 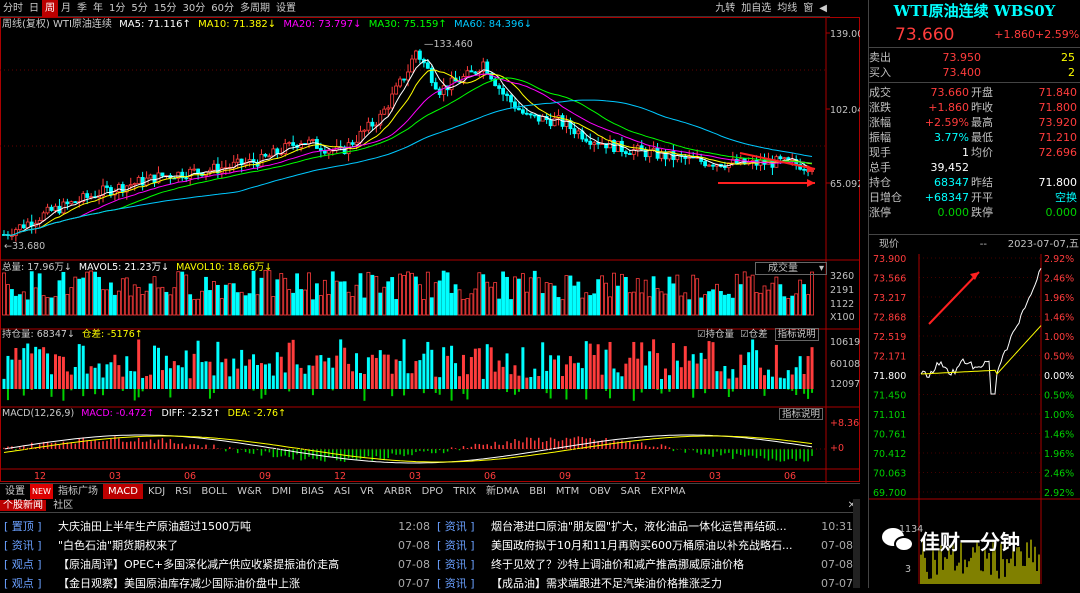 I want to click on tab-10: ASI, so click(x=342, y=491).